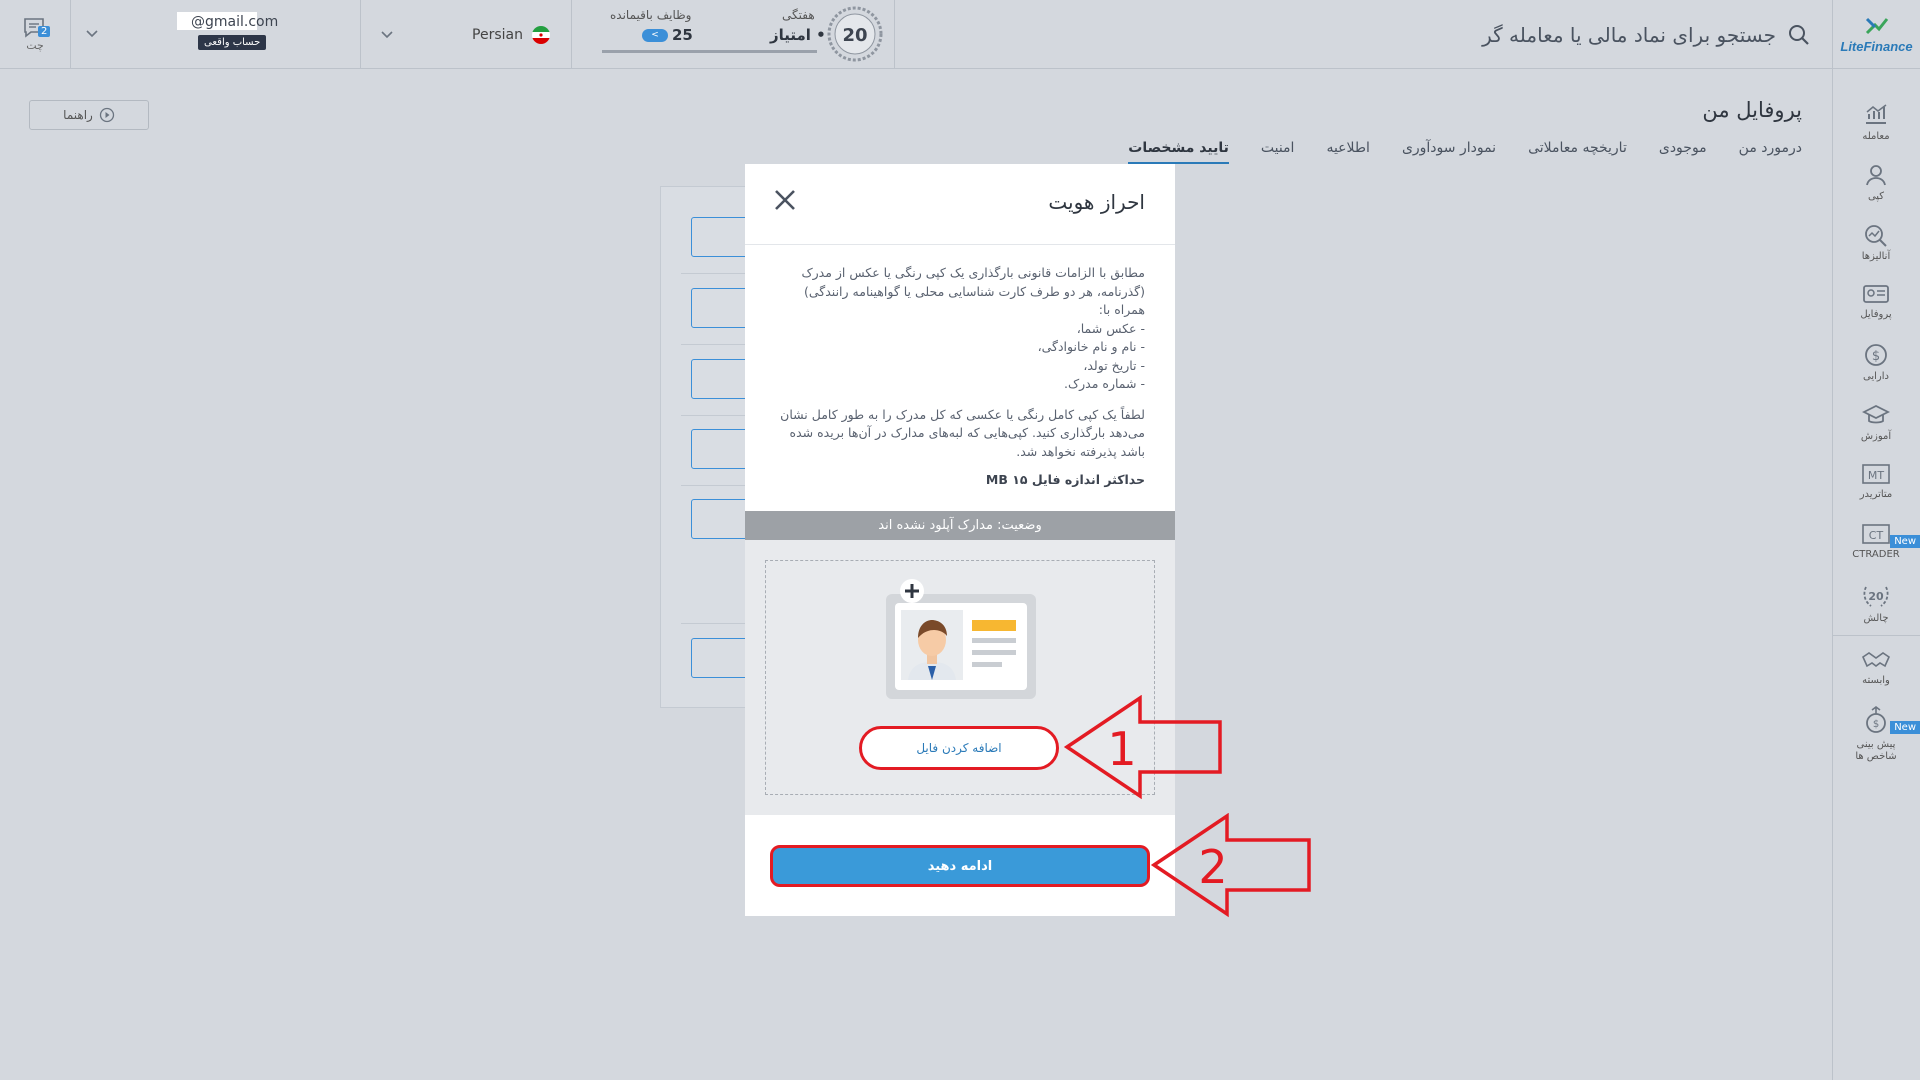  I want to click on svg-text: 20, so click(1876, 596).